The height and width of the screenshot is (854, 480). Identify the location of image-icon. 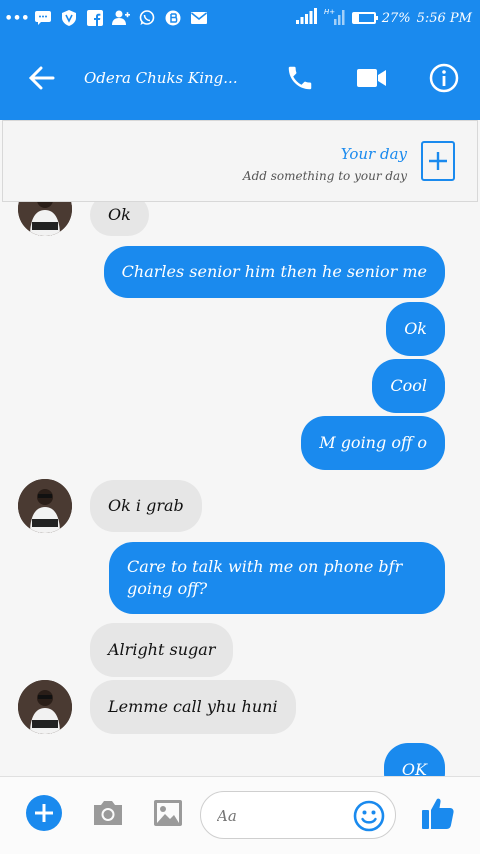
(168, 813).